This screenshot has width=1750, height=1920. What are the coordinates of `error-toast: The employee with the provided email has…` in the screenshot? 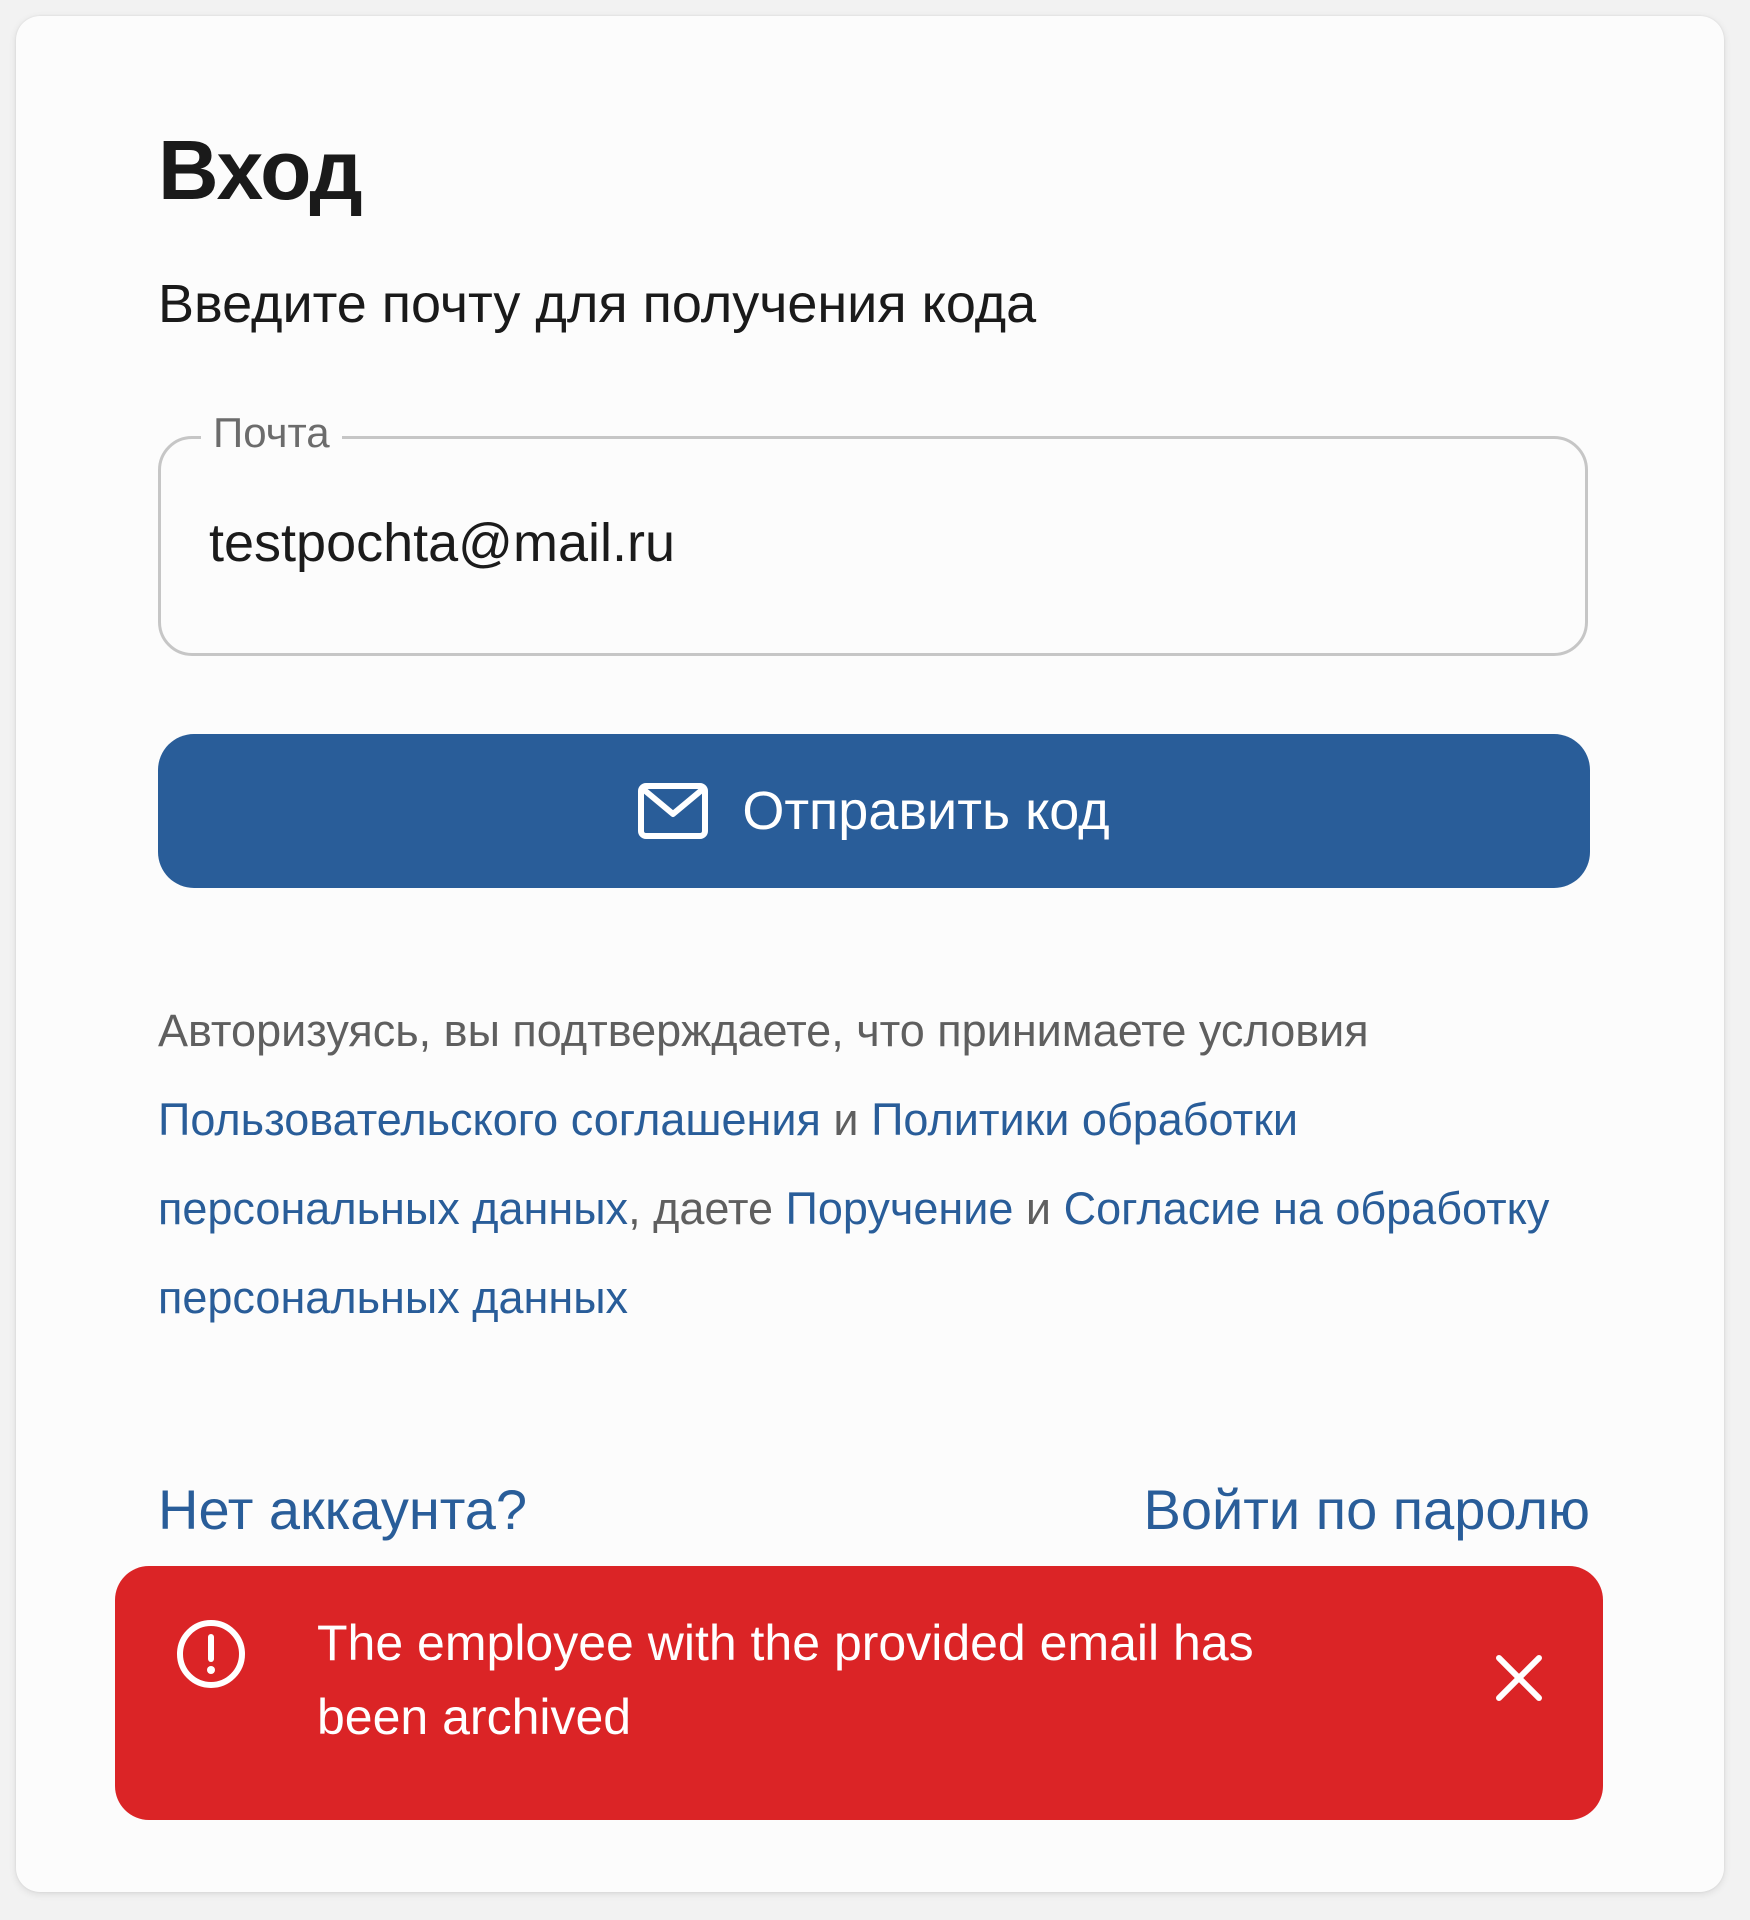 It's located at (859, 1693).